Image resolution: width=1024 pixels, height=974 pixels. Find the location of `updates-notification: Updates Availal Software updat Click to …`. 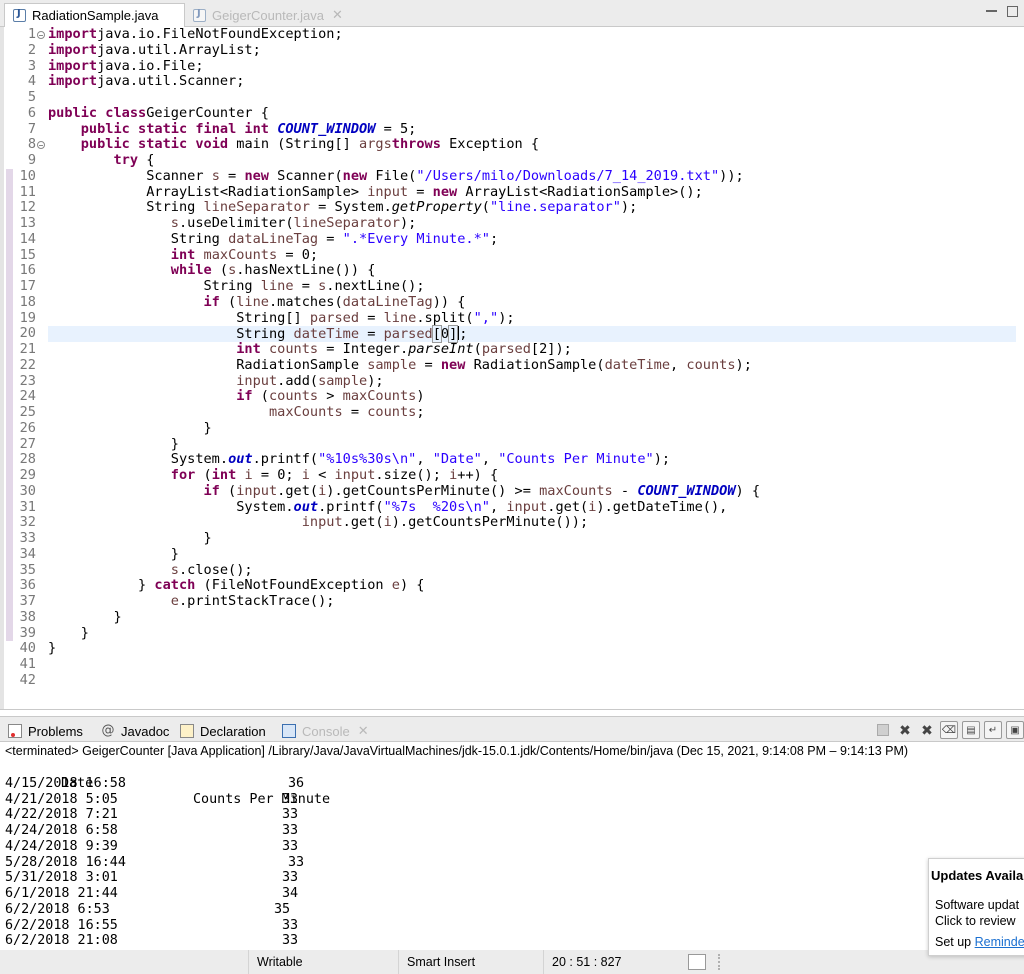

updates-notification: Updates Availal Software updat Click to … is located at coordinates (976, 907).